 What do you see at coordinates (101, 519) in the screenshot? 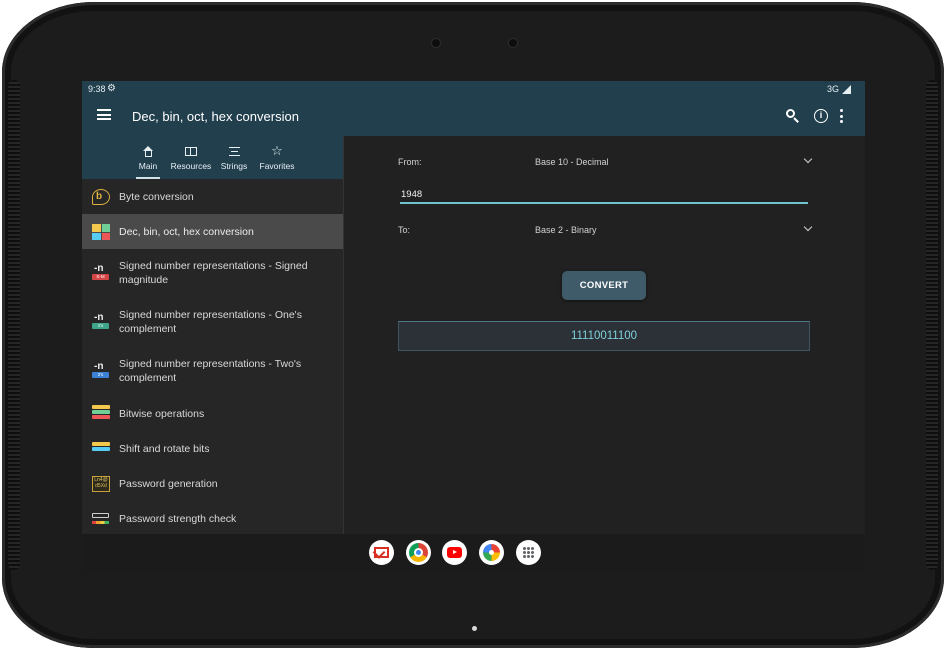
I see `password-strength-icon` at bounding box center [101, 519].